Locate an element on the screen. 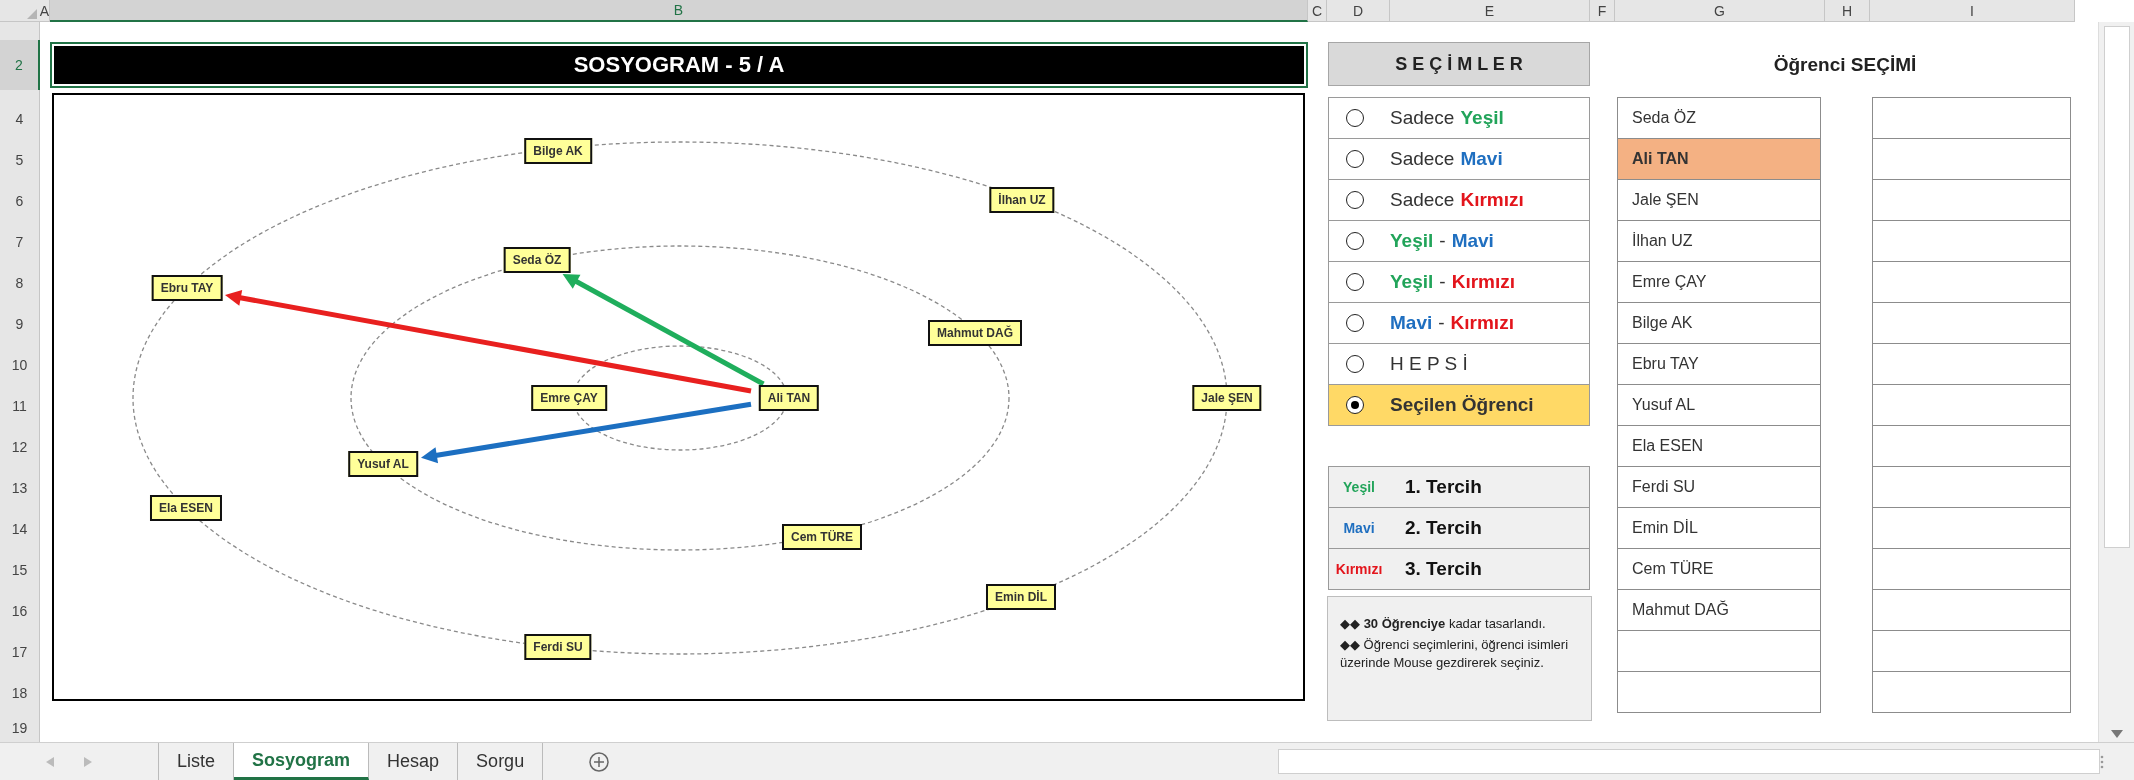  legend-label: Kırmızı is located at coordinates (1359, 569).